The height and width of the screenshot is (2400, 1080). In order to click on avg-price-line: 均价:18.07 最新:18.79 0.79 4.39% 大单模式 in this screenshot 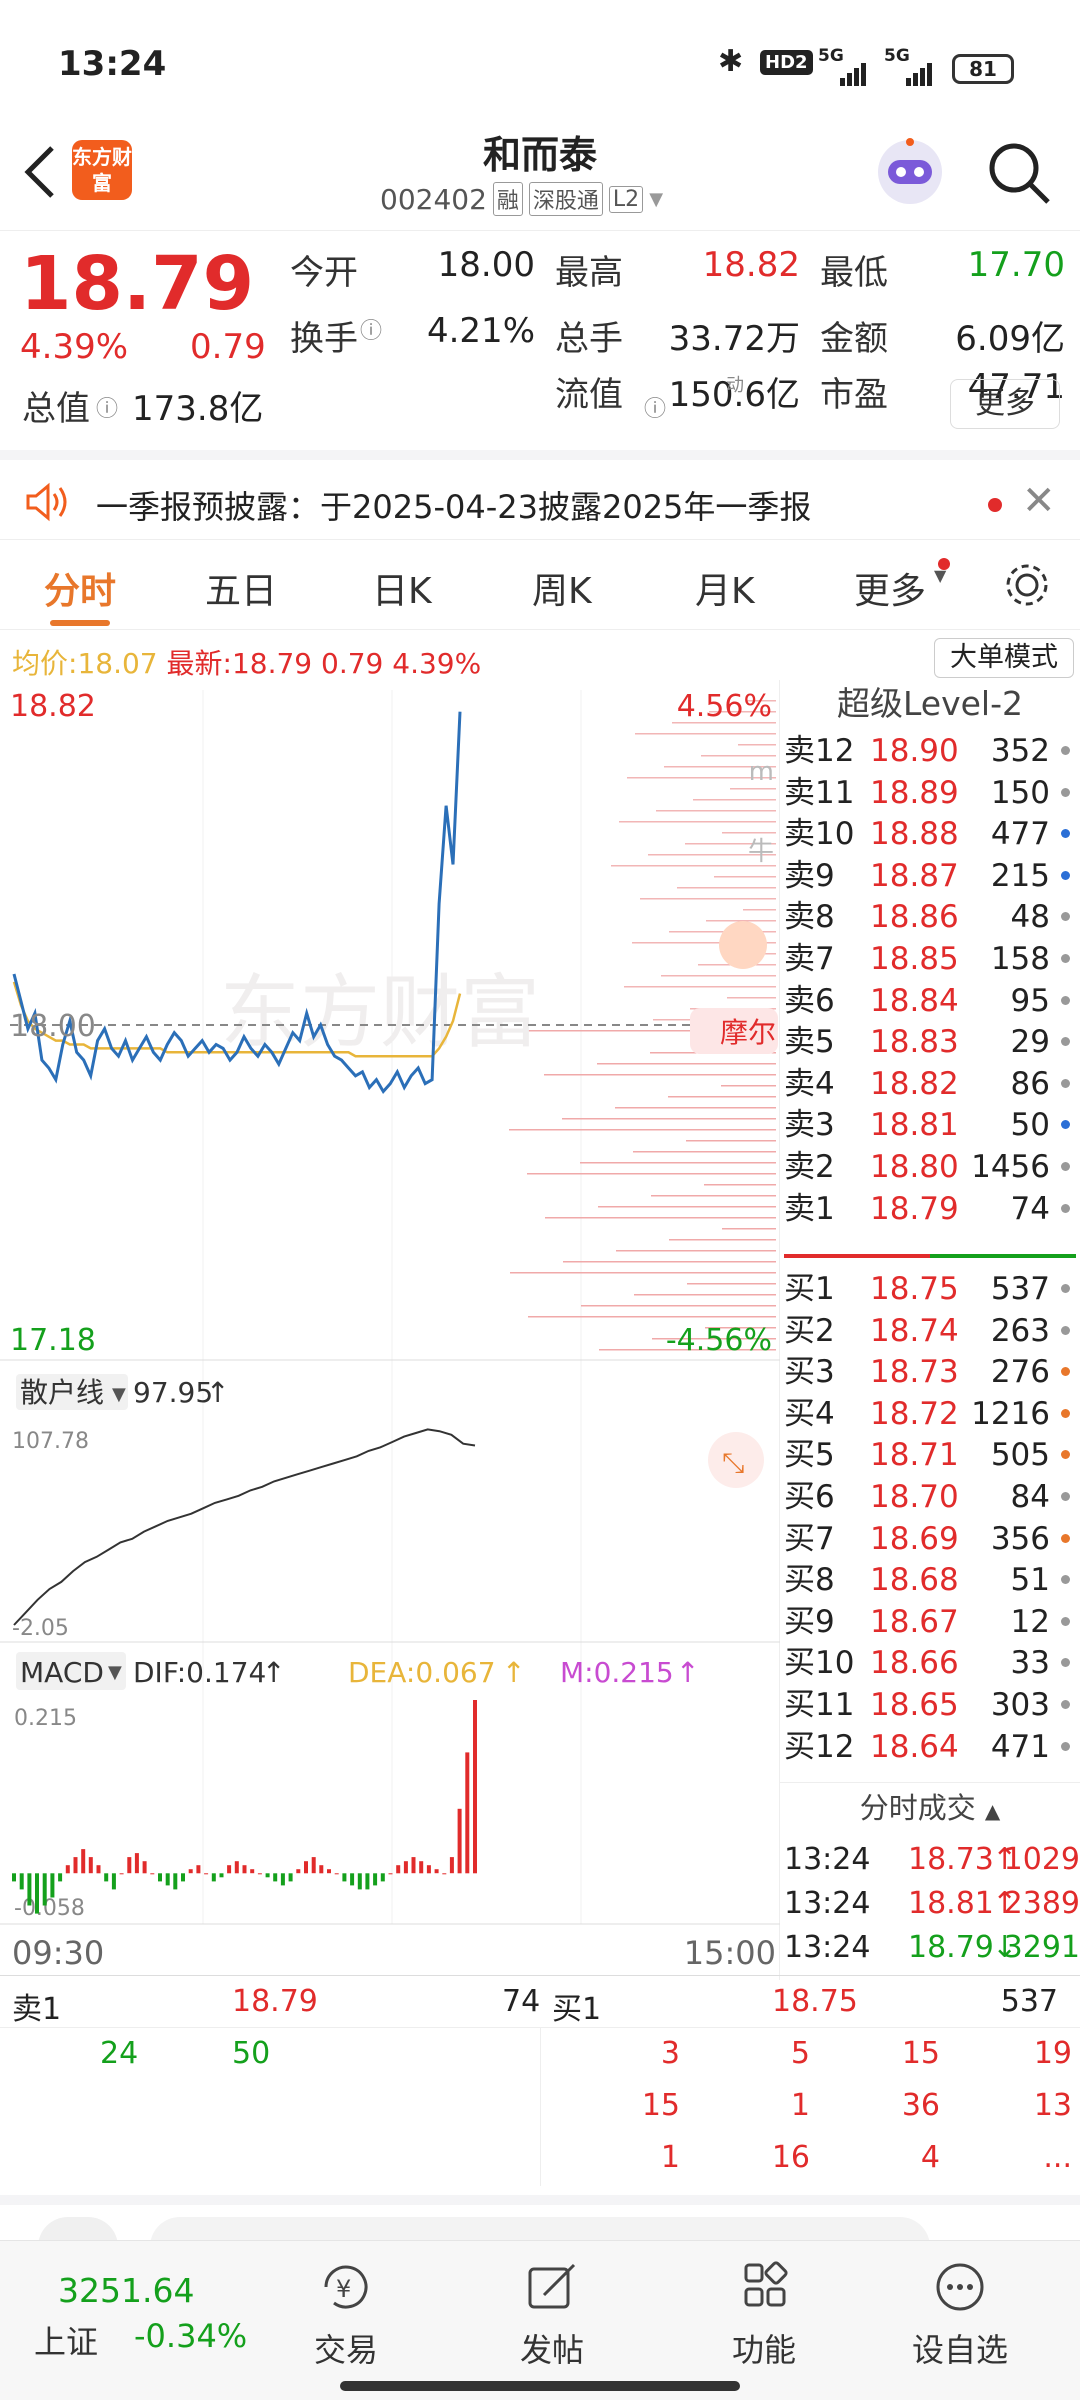, I will do `click(537, 655)`.